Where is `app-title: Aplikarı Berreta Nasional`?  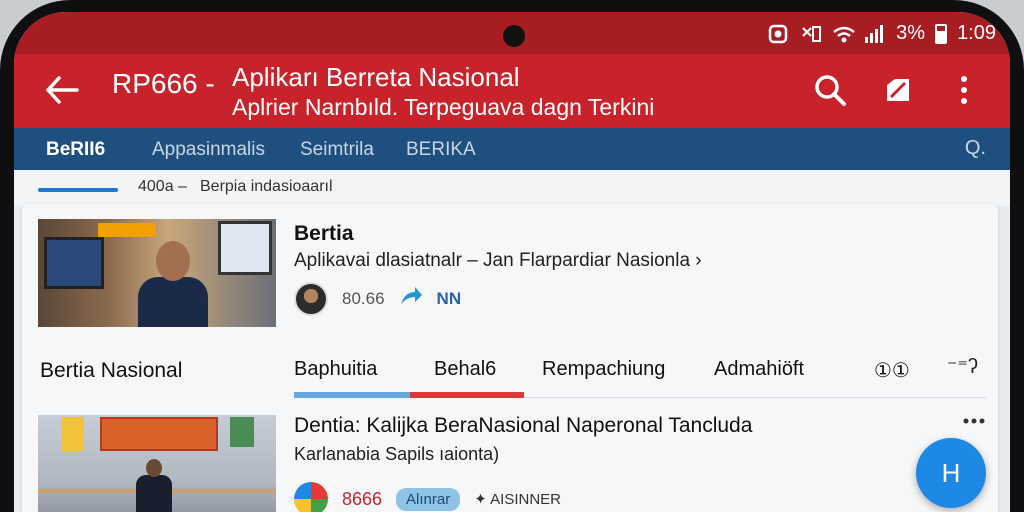 app-title: Aplikarı Berreta Nasional is located at coordinates (376, 77).